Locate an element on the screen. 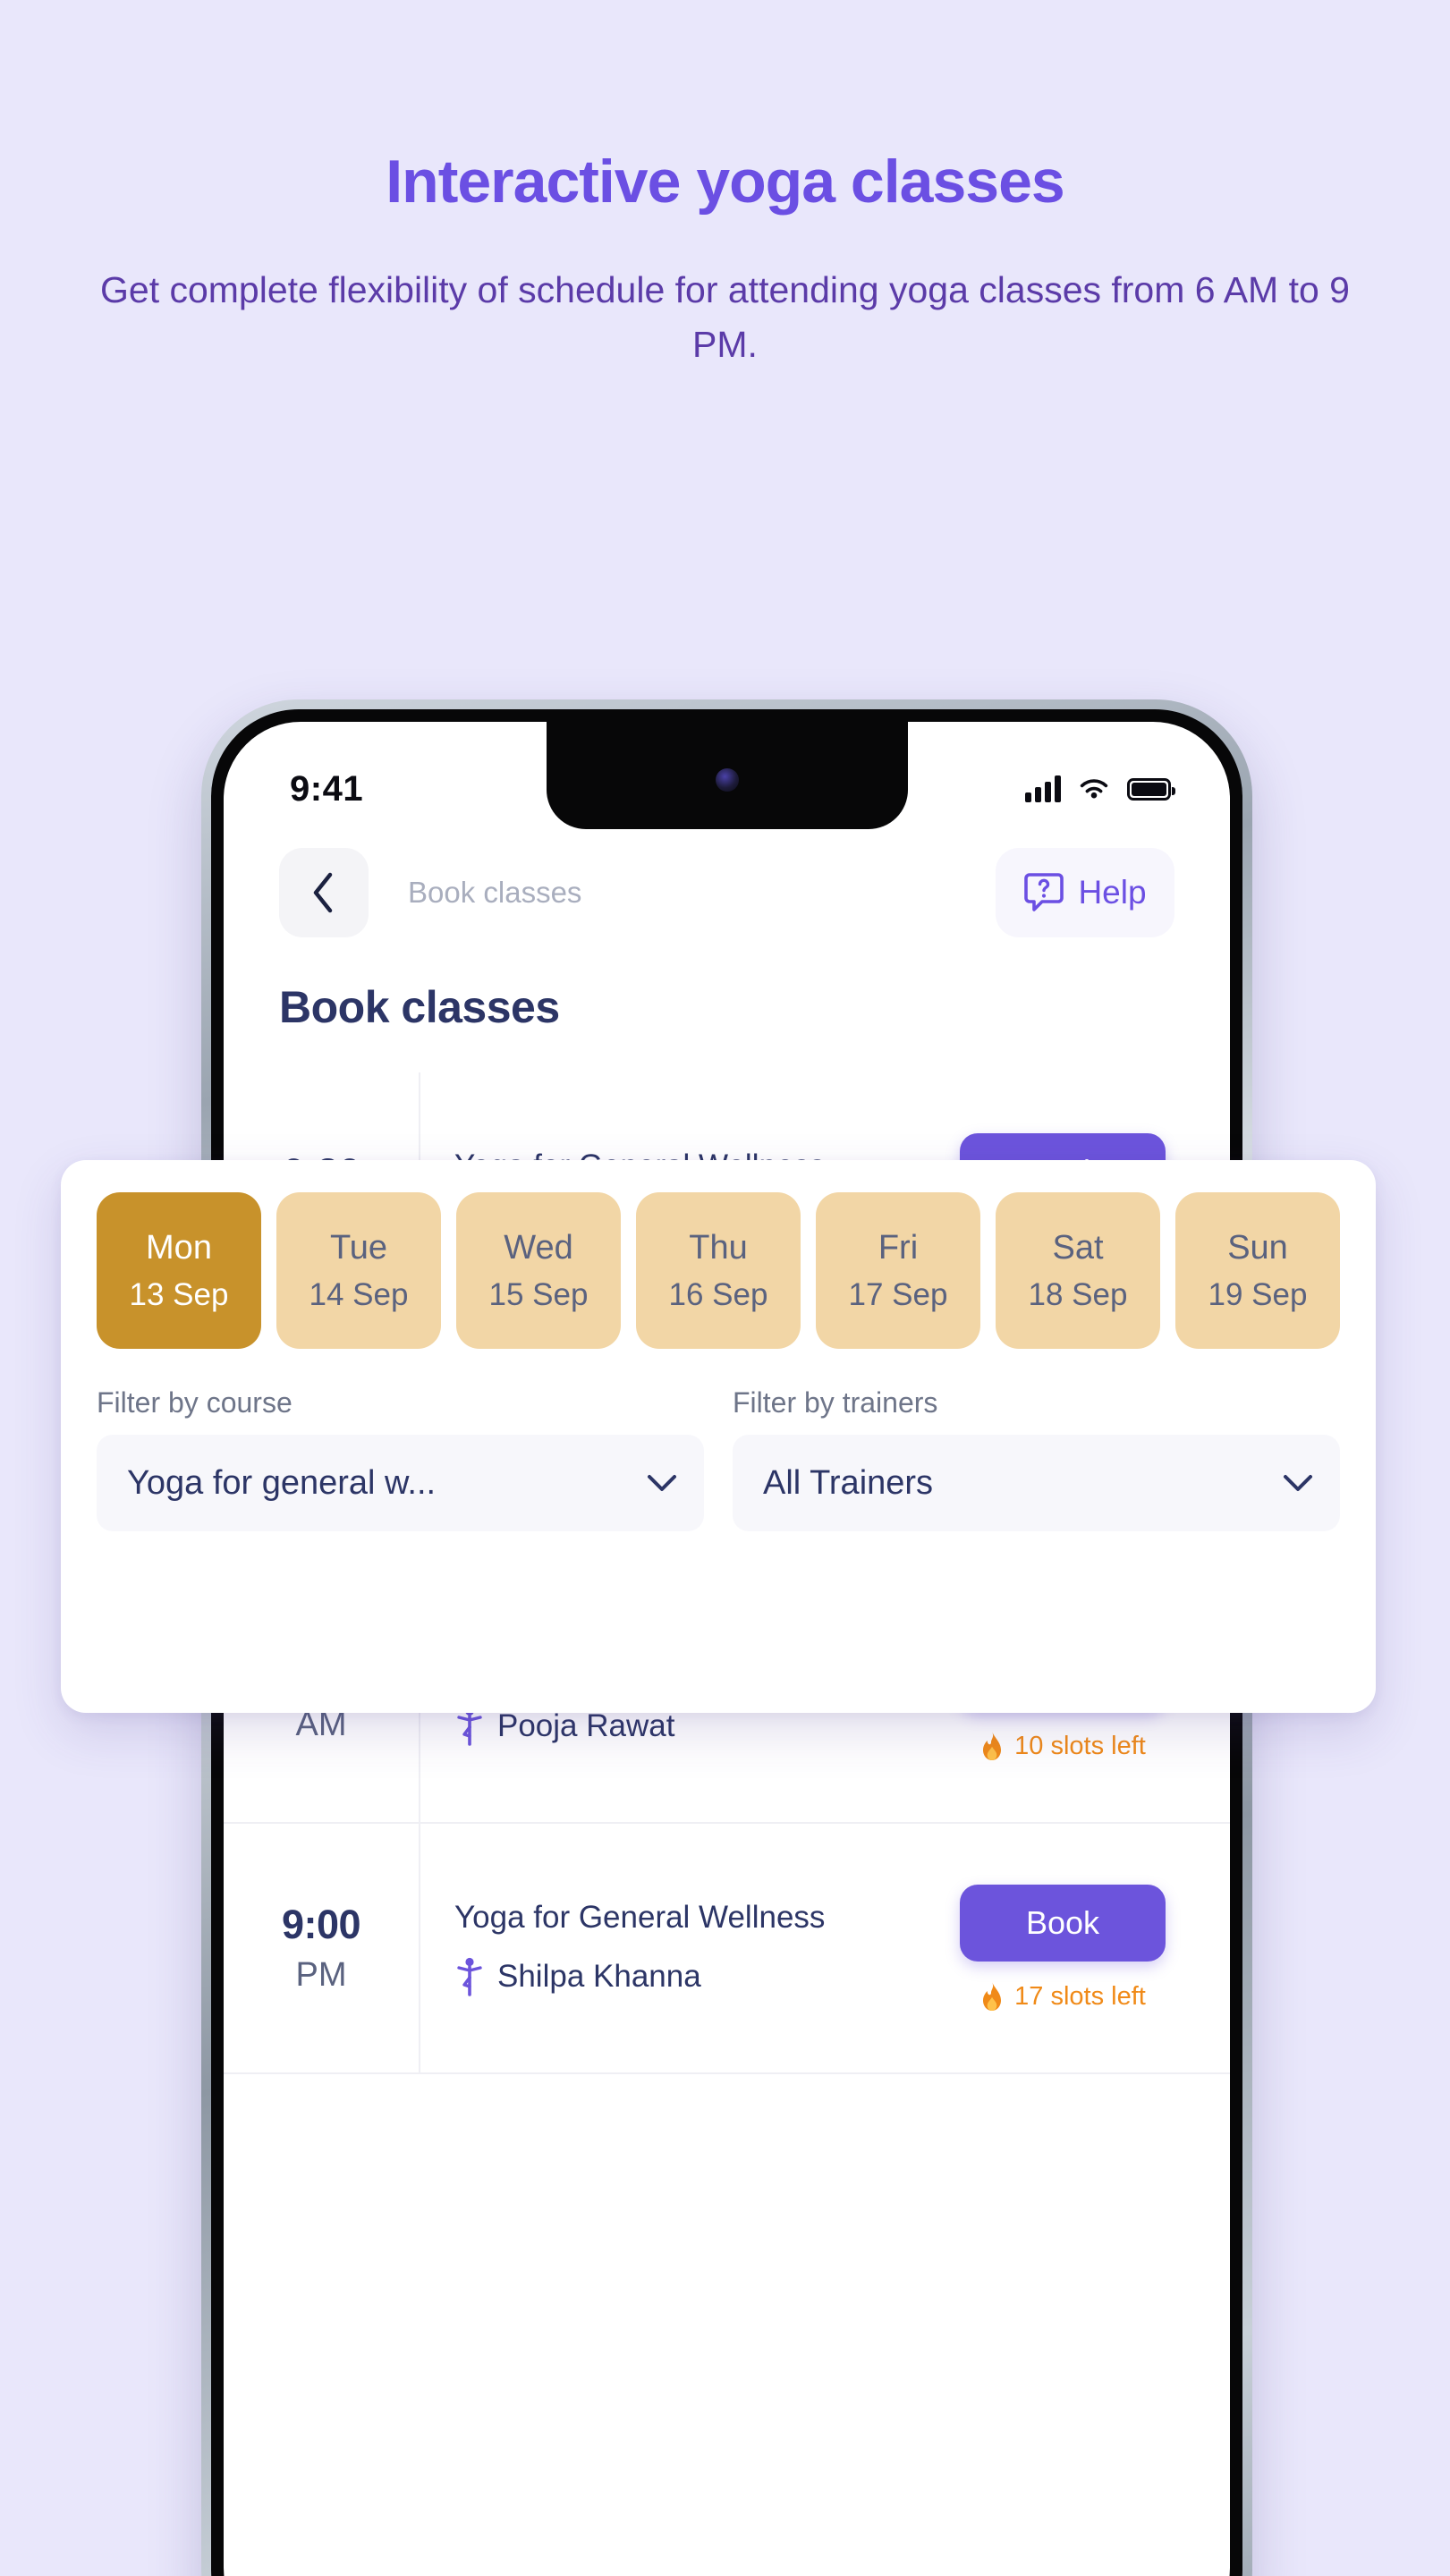  day-chip-date: 18 Sep is located at coordinates (1078, 1294).